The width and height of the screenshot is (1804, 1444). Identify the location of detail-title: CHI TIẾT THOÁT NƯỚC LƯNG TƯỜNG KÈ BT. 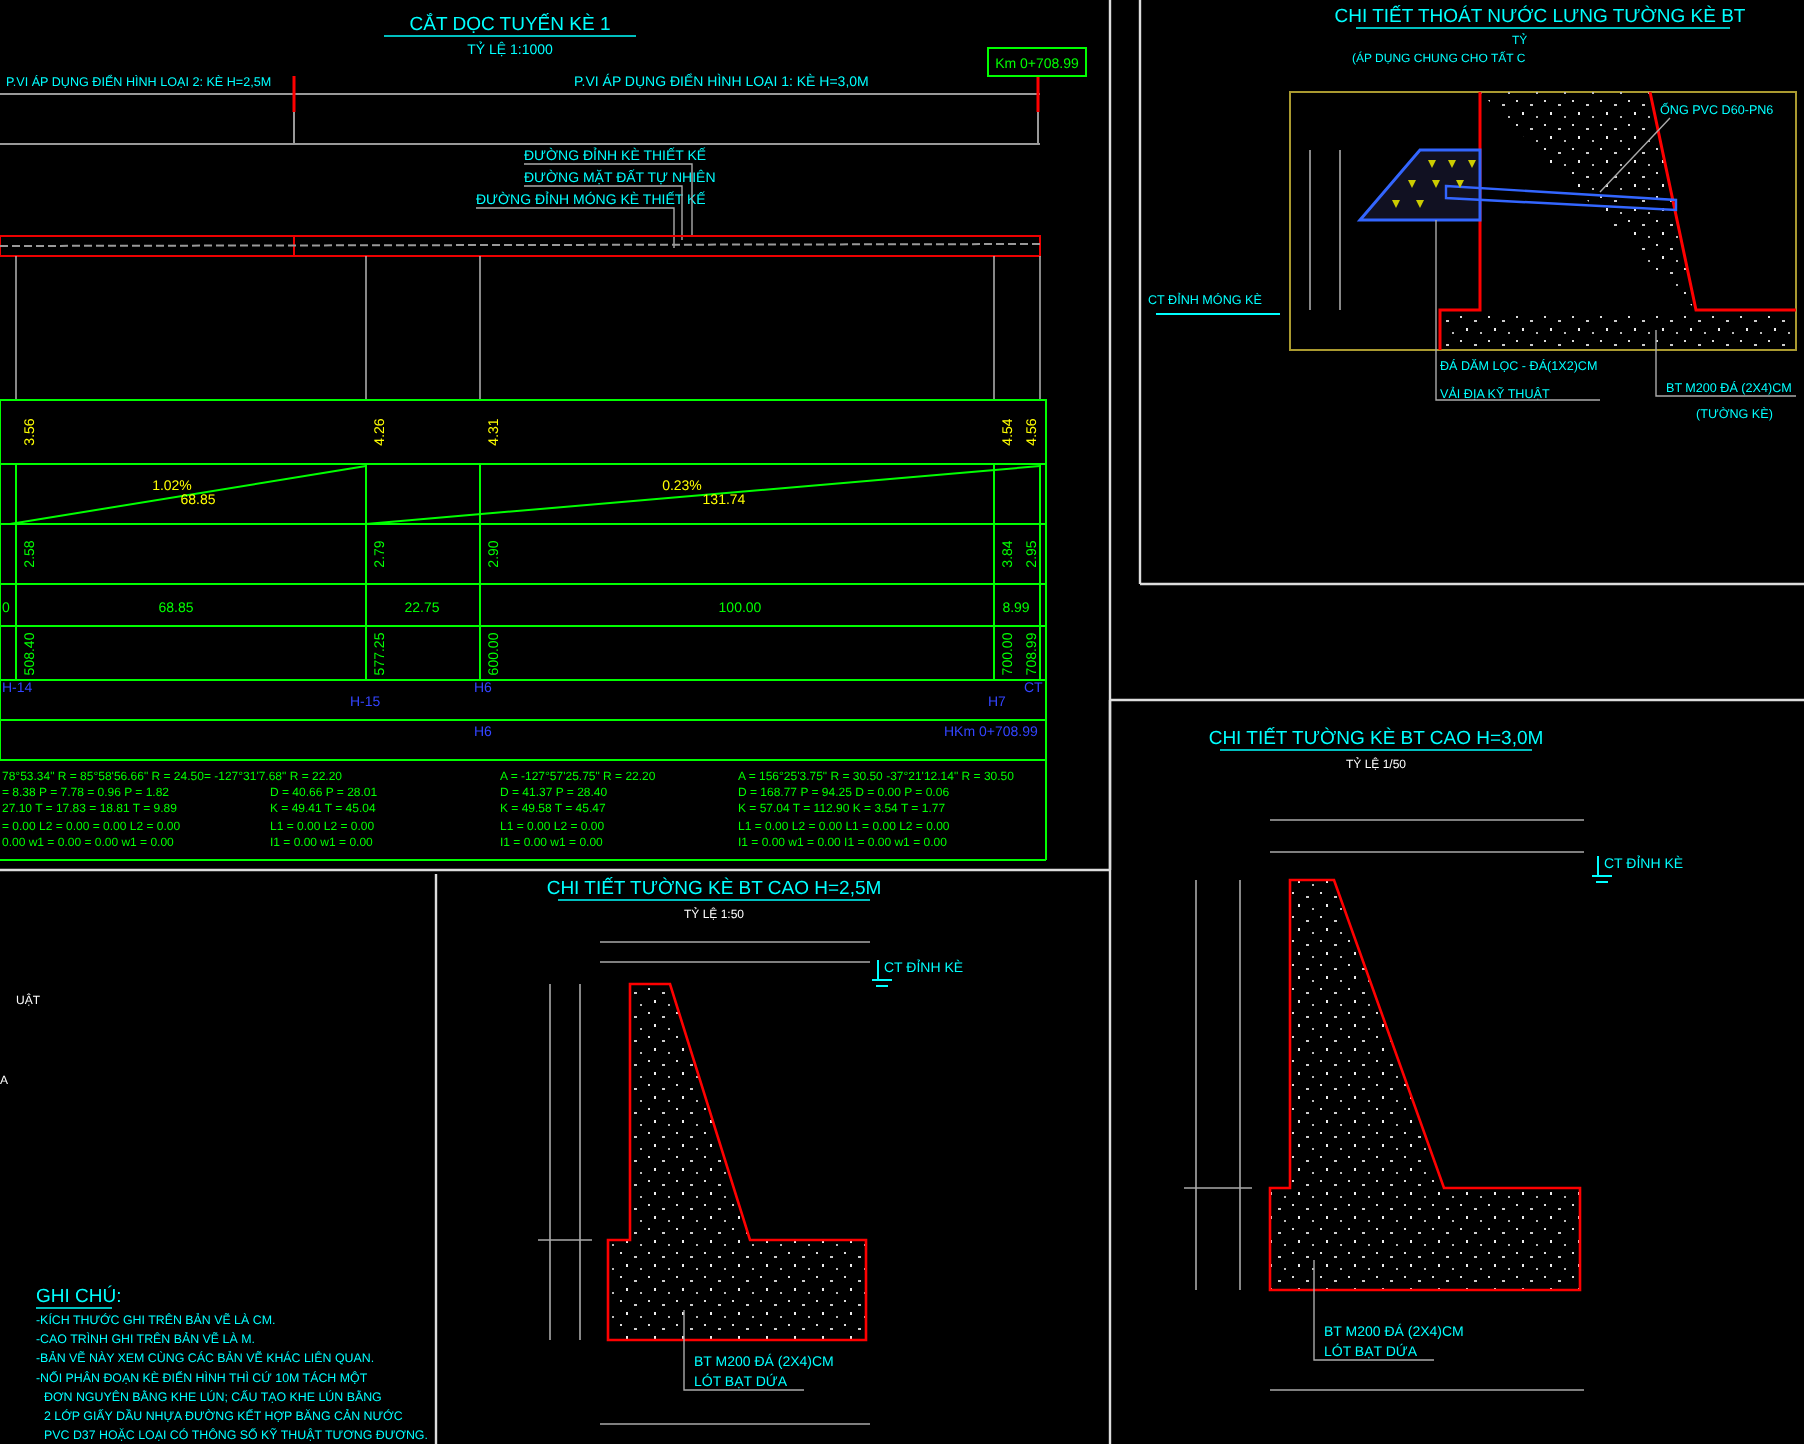
(1540, 17).